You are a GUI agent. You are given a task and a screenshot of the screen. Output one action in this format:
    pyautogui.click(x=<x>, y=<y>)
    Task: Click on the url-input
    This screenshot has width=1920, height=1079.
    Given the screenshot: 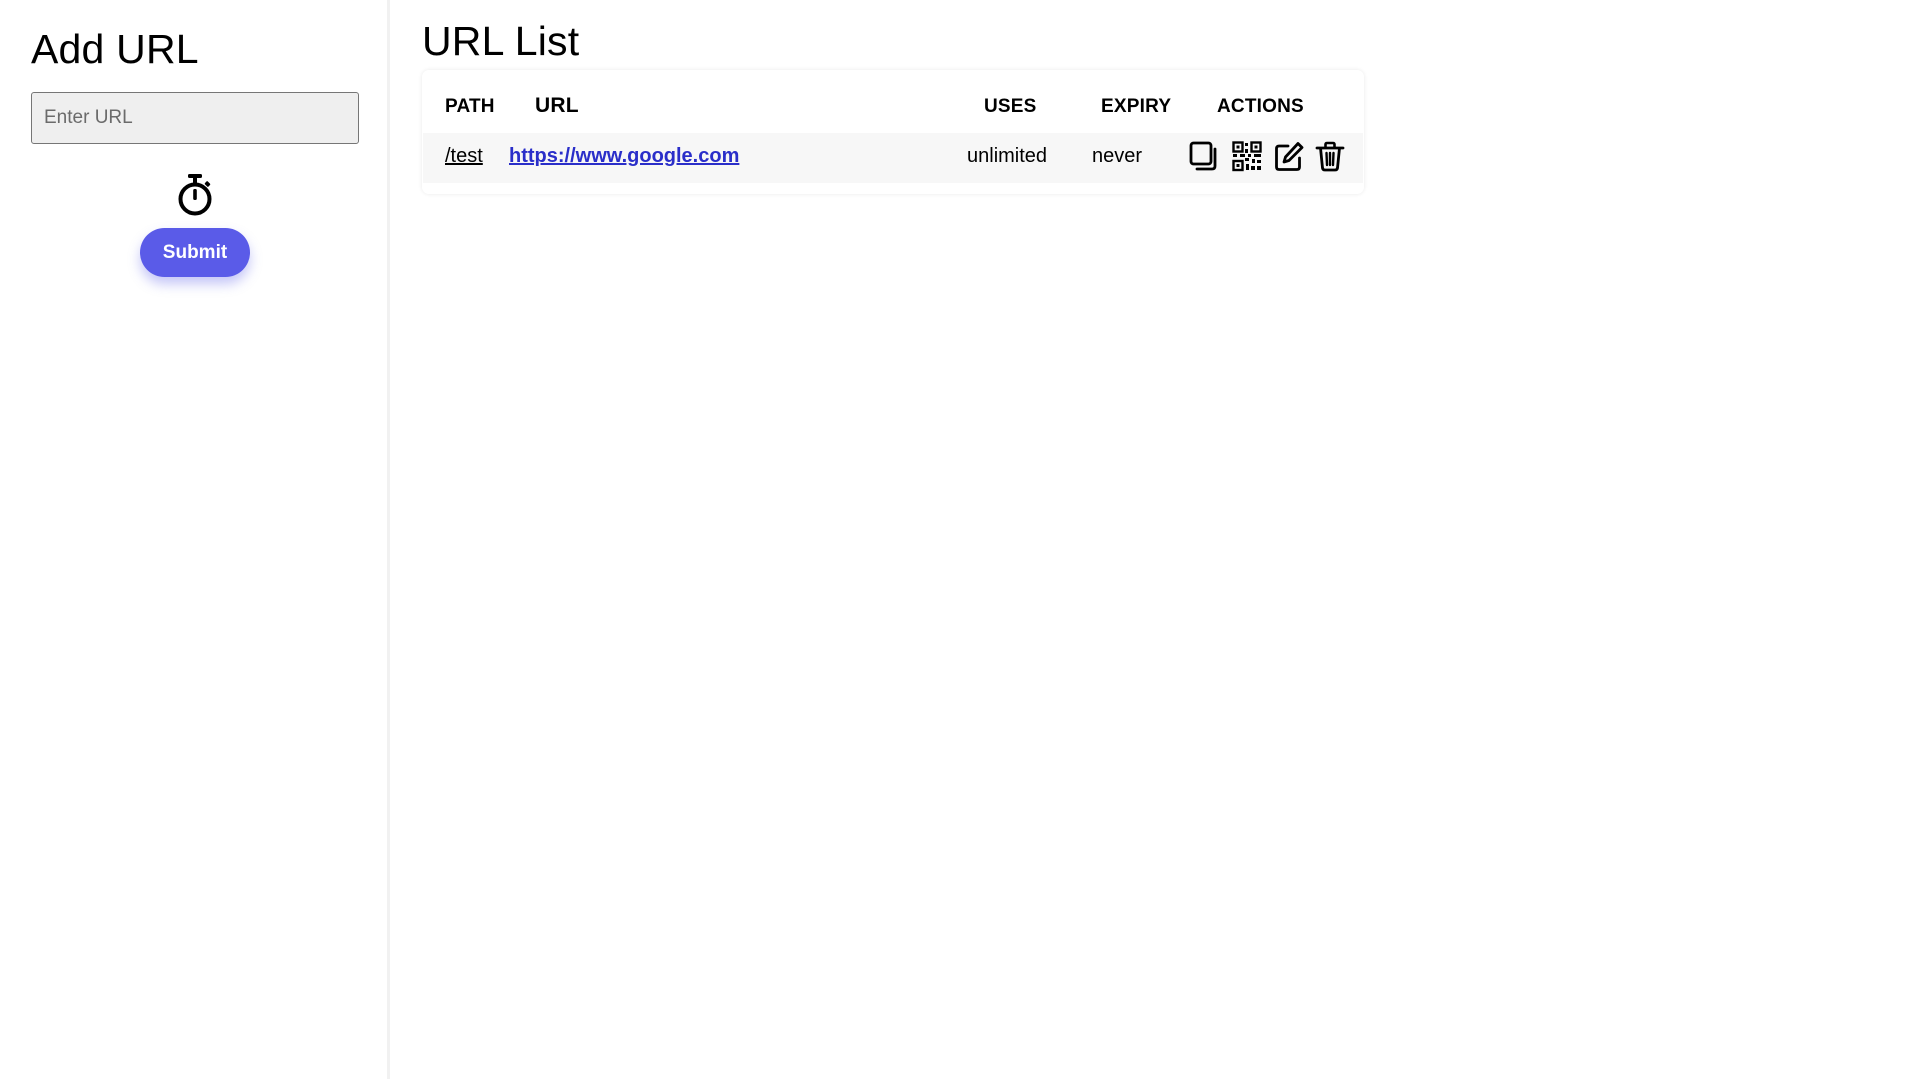 What is the action you would take?
    pyautogui.click(x=195, y=118)
    